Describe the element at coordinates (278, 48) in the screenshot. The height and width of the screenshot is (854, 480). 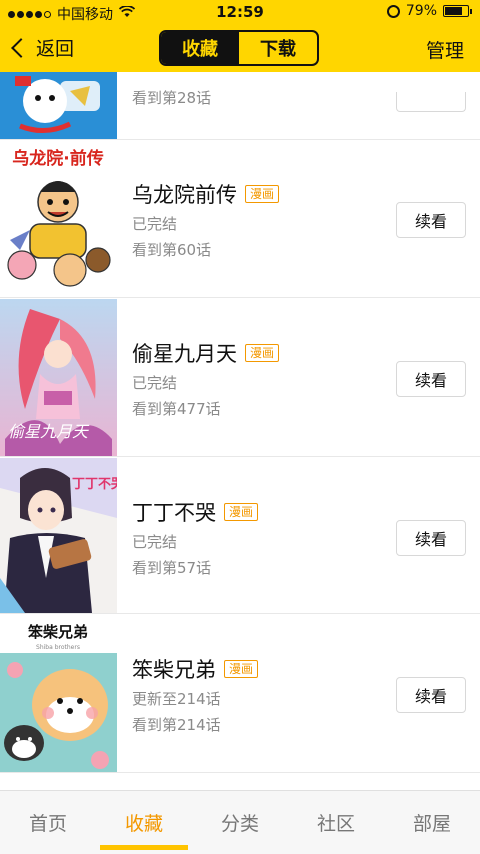
I see `segment-downloads: 下载` at that location.